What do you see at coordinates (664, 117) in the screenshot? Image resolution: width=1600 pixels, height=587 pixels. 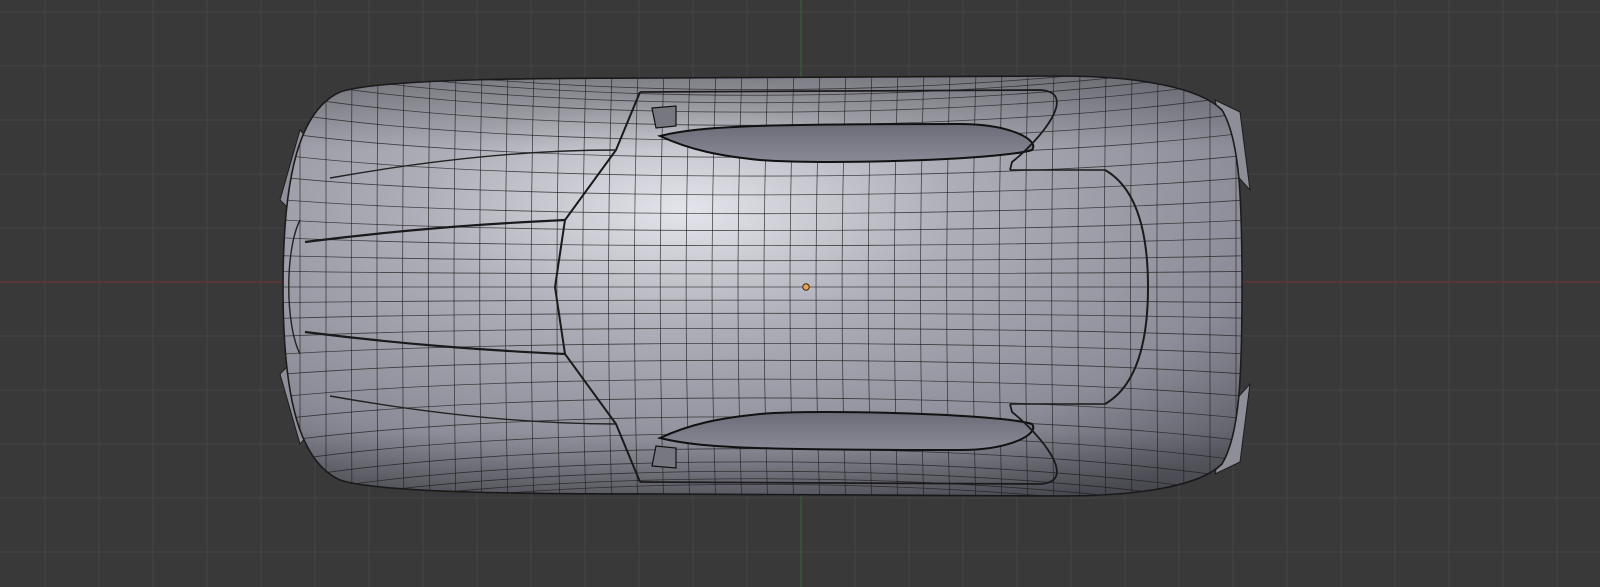 I see `side-mirror-left` at bounding box center [664, 117].